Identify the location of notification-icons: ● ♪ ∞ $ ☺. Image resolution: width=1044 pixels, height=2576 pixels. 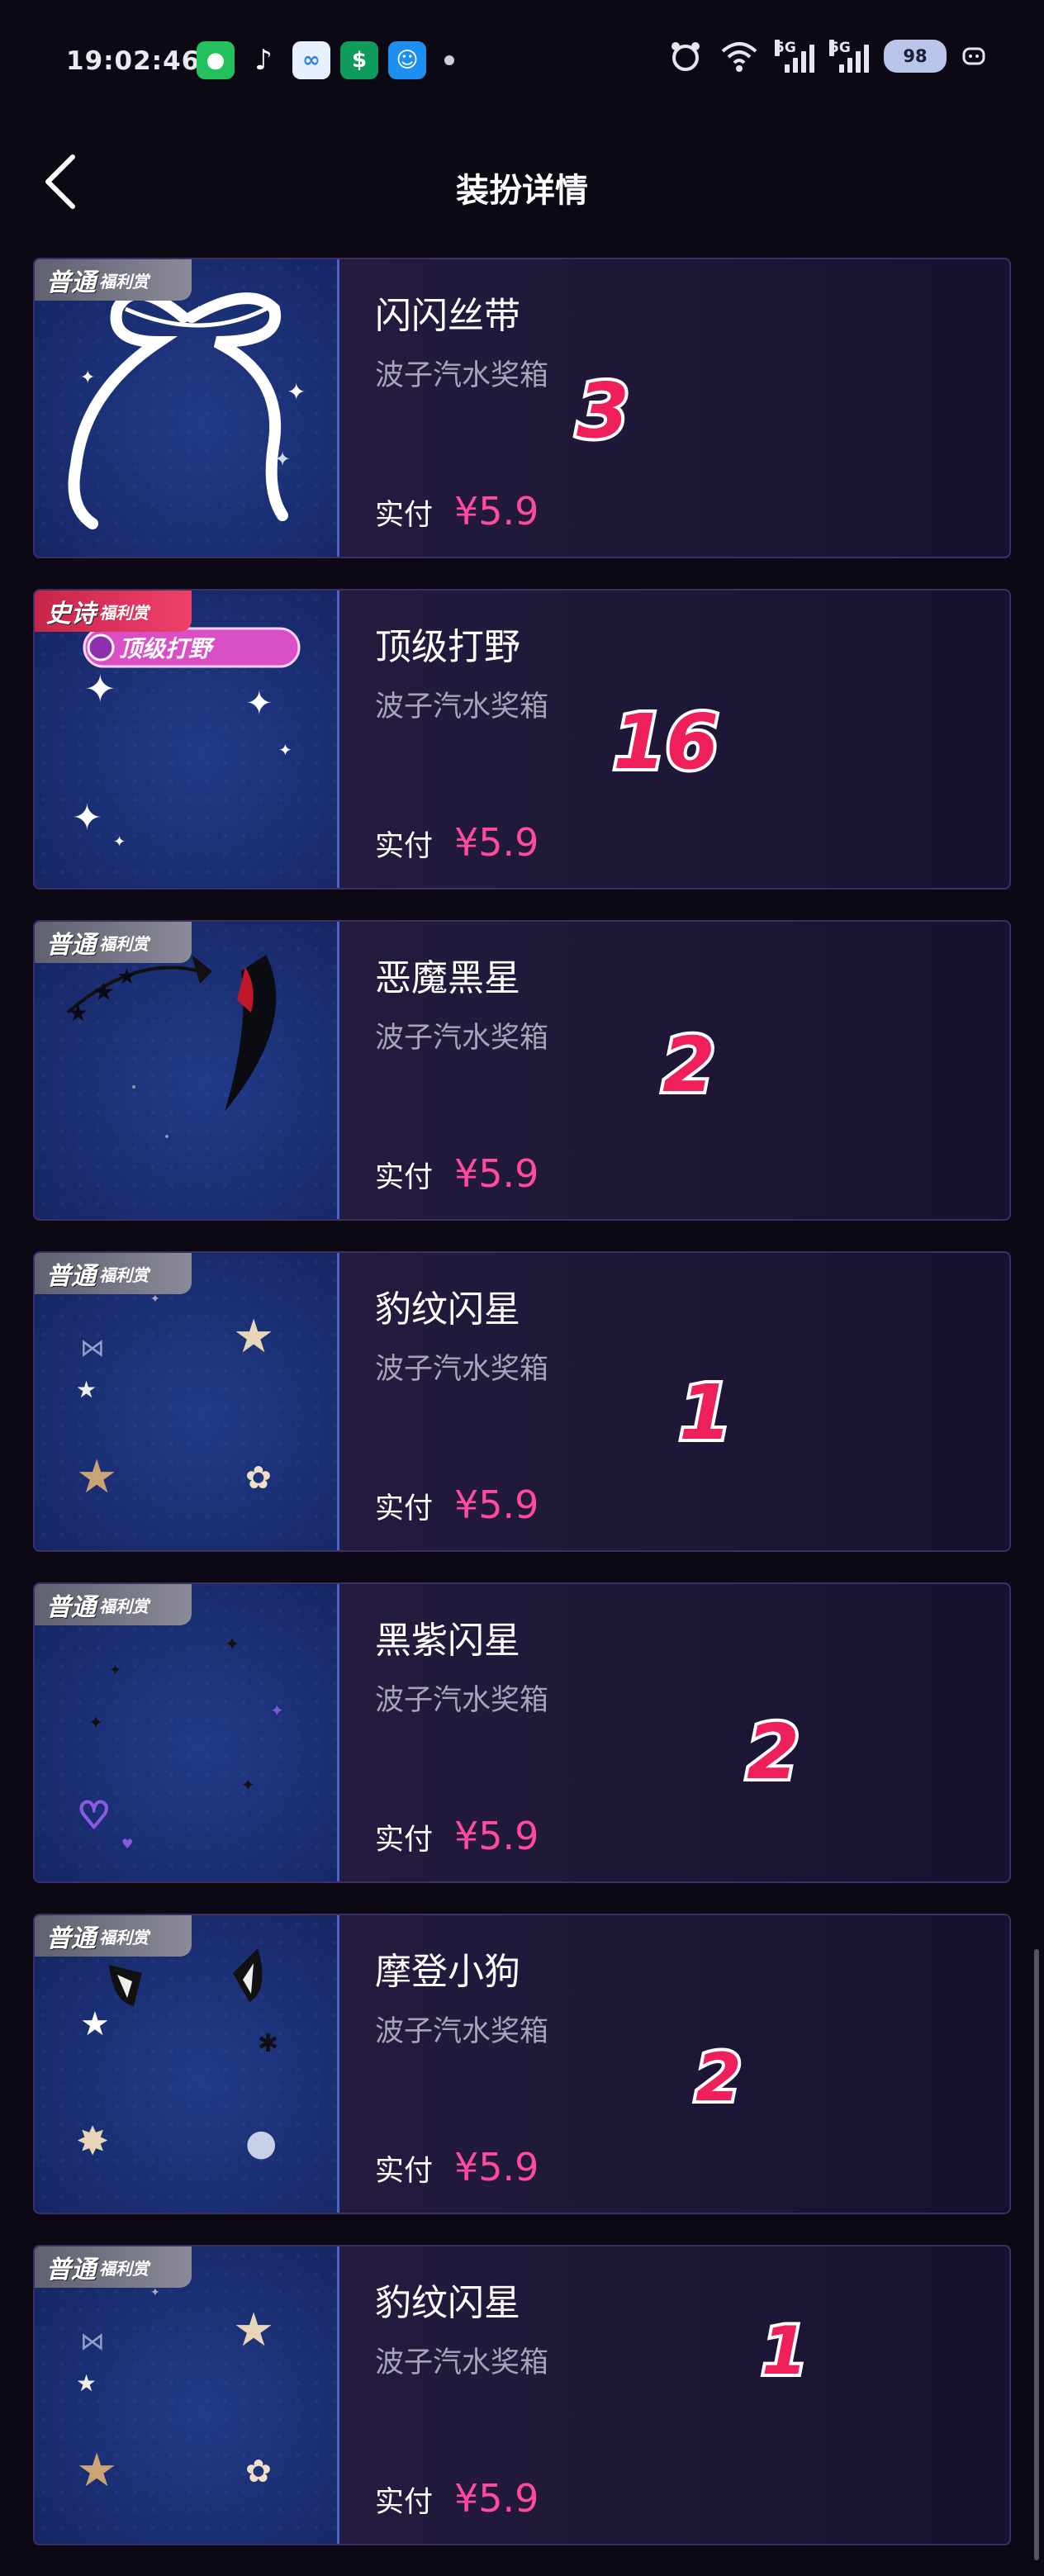
(325, 60).